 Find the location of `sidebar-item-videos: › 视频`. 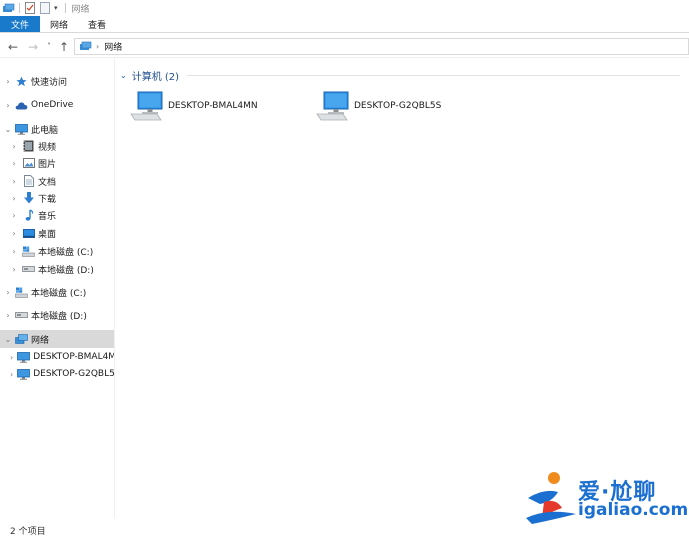

sidebar-item-videos: › 视频 is located at coordinates (57, 146).